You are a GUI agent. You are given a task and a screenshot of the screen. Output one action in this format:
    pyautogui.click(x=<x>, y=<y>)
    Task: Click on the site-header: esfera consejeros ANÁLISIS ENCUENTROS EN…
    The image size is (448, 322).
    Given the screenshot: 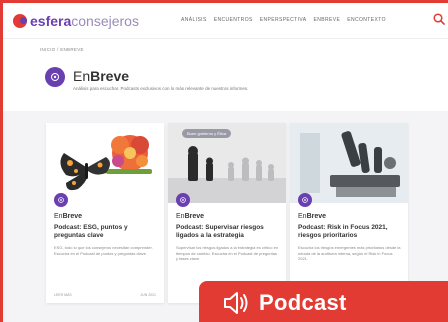 What is the action you would take?
    pyautogui.click(x=225, y=21)
    